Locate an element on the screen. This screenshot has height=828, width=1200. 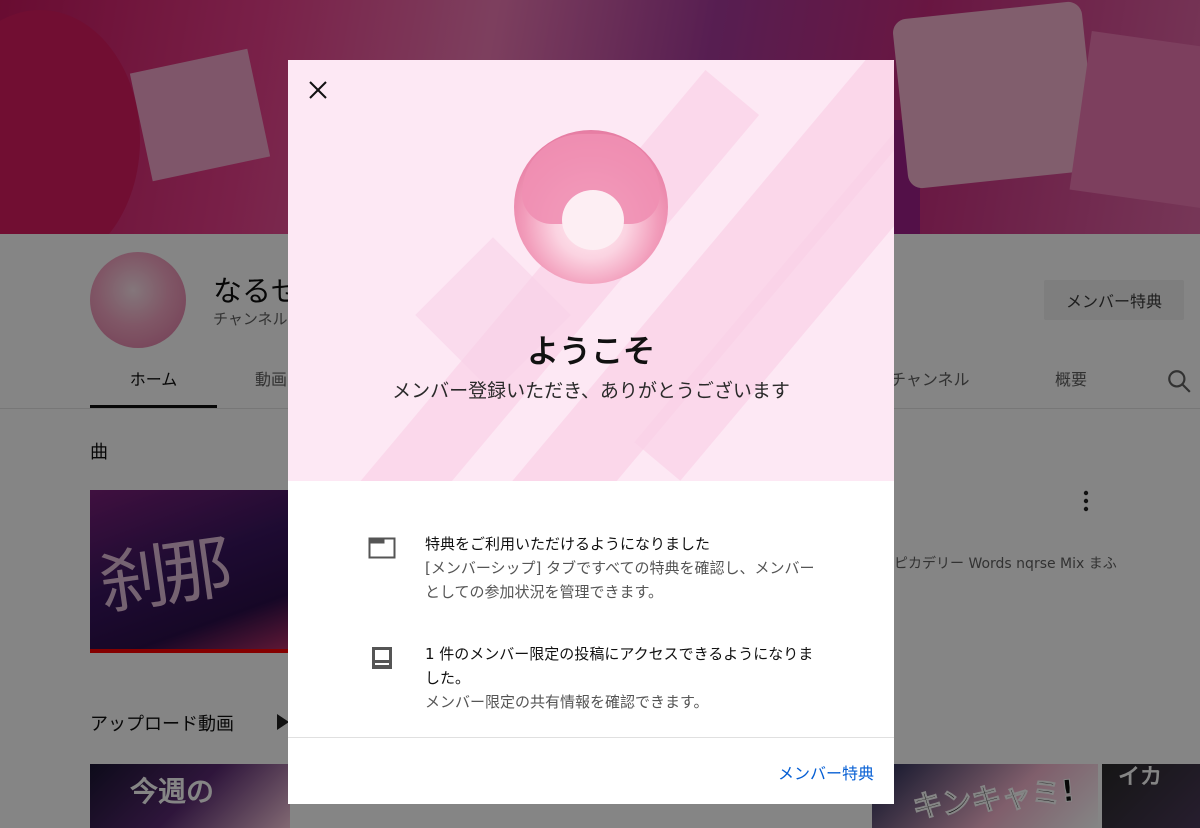
perk-description: メンバー限定の共有情報を確認できます。 is located at coordinates (567, 702).